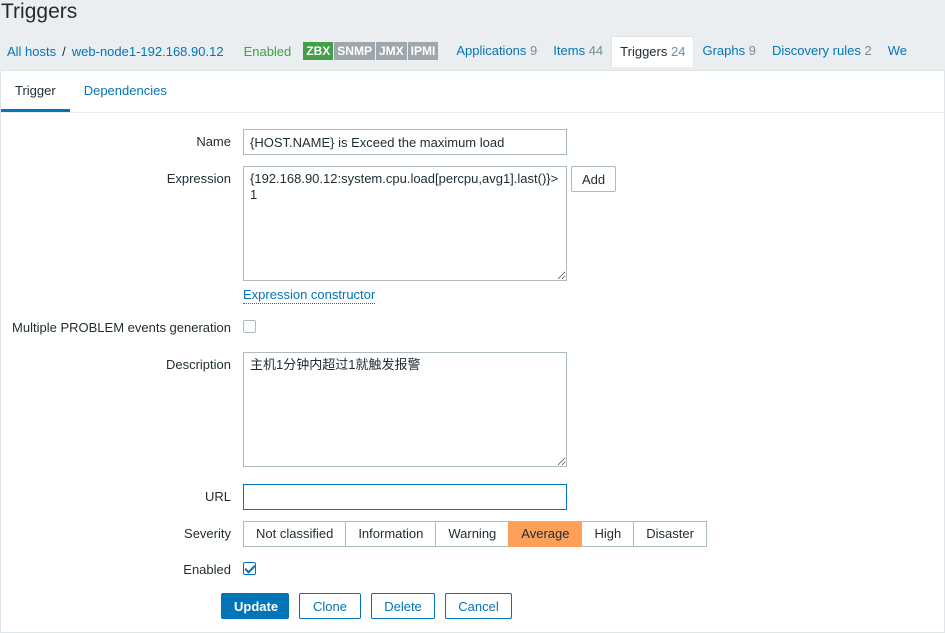  I want to click on delete-button: Delete, so click(403, 606).